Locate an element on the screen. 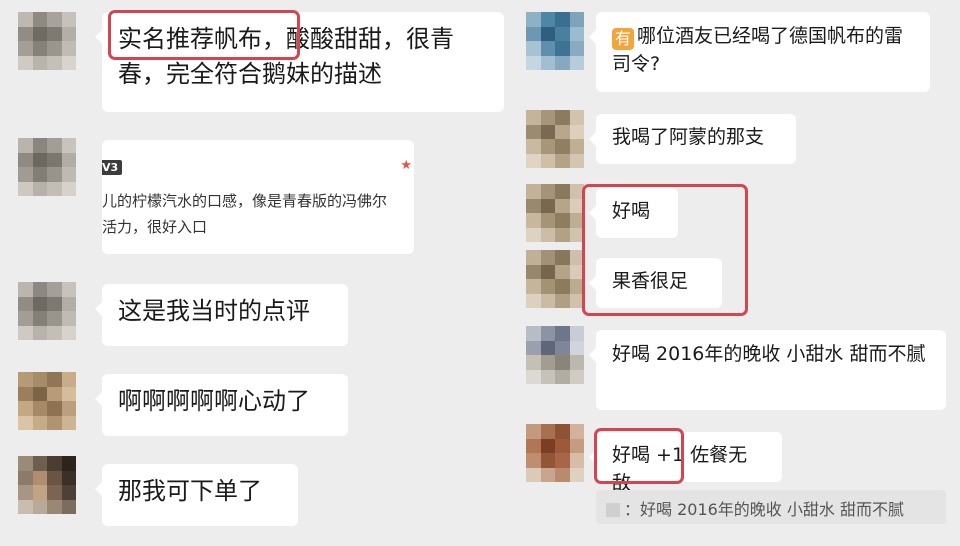  quote-text: ：好喝 2016年的晚收 小甜水 甜而不腻 is located at coordinates (764, 509).